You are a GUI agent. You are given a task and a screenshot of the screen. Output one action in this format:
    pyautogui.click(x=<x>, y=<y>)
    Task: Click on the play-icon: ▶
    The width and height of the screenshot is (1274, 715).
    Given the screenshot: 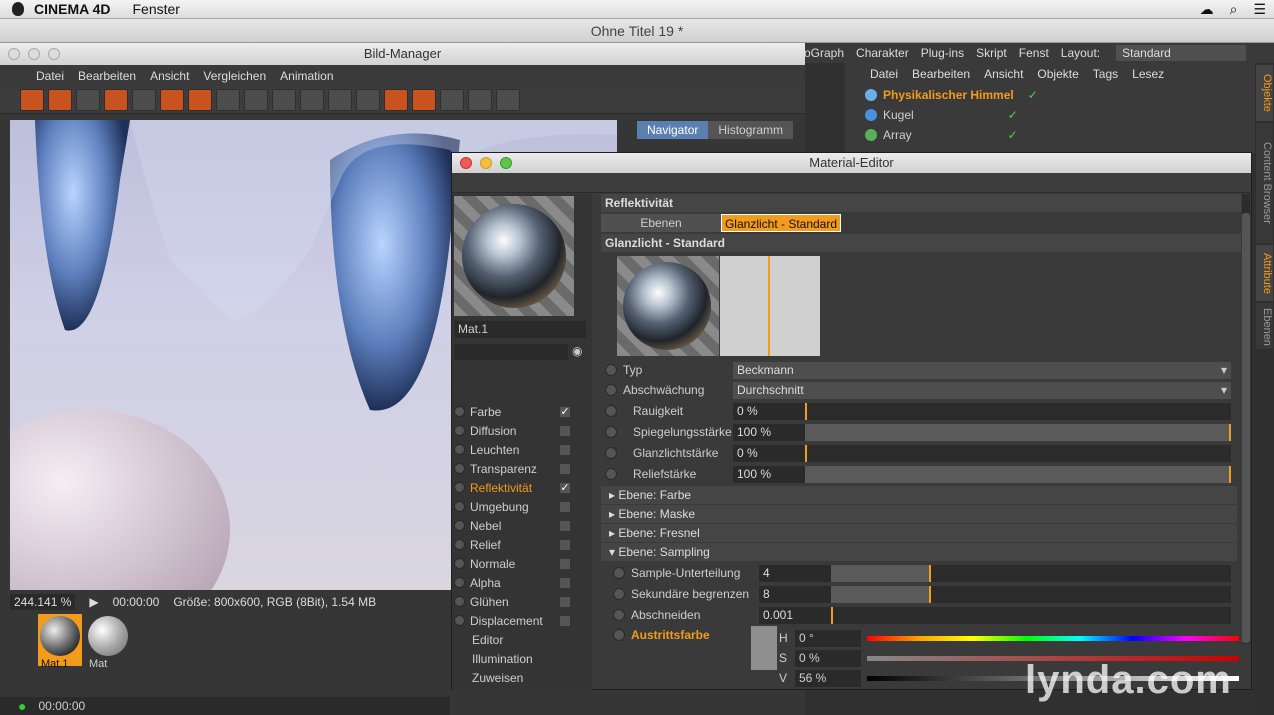 What is the action you would take?
    pyautogui.click(x=93, y=602)
    